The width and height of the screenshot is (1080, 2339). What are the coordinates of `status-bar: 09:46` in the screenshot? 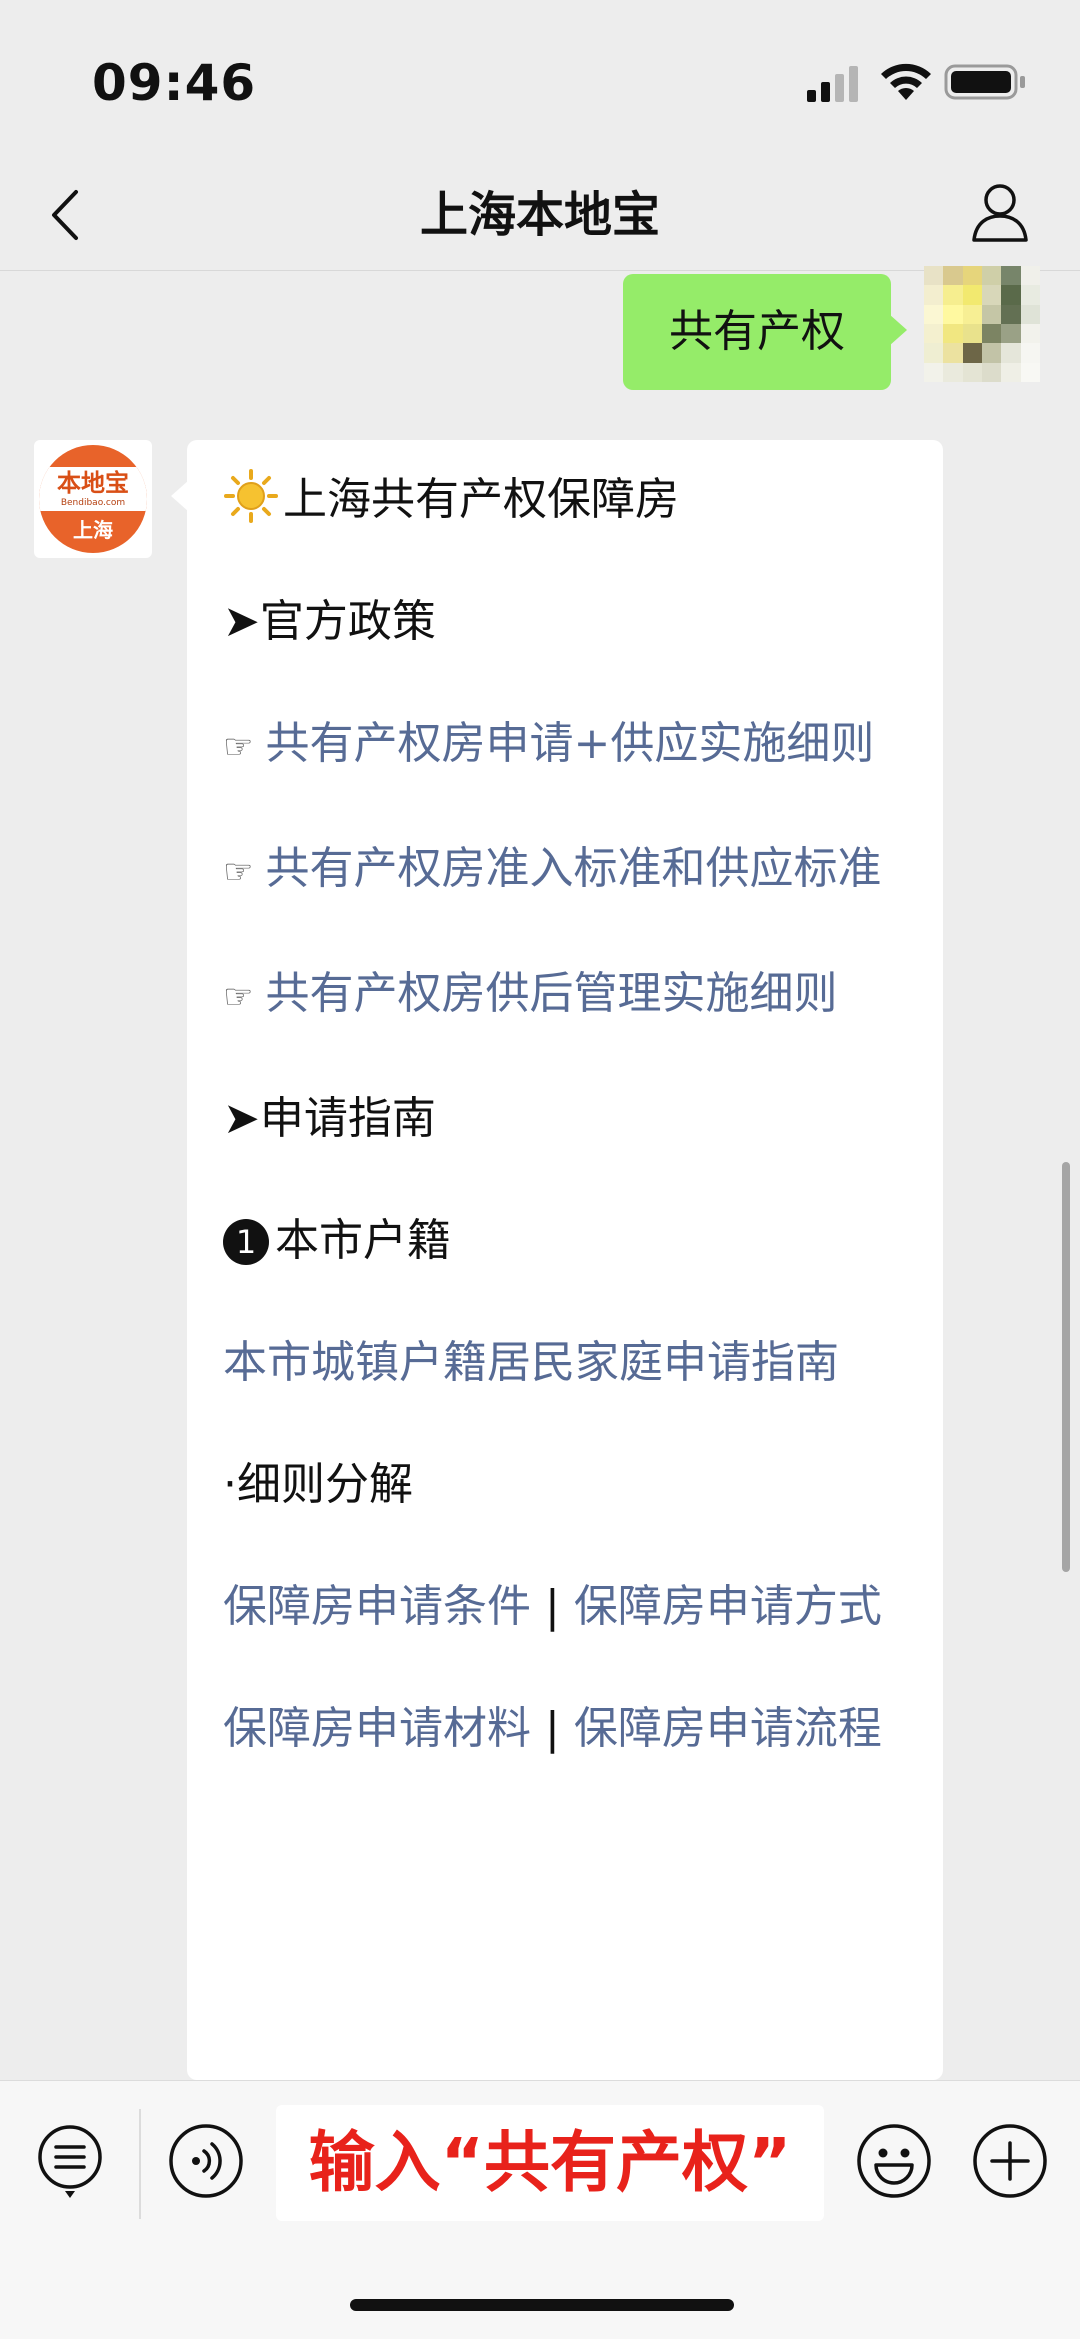 It's located at (540, 85).